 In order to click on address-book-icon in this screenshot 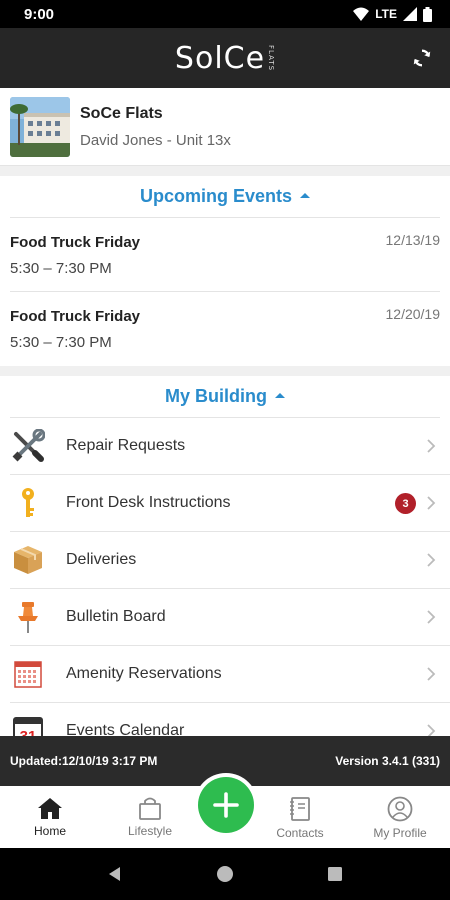, I will do `click(300, 809)`.